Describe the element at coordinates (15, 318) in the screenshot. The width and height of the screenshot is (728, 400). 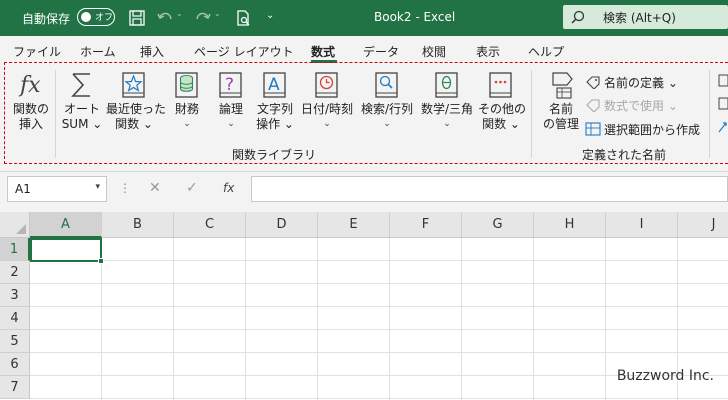
I see `row-header-4: 4` at that location.